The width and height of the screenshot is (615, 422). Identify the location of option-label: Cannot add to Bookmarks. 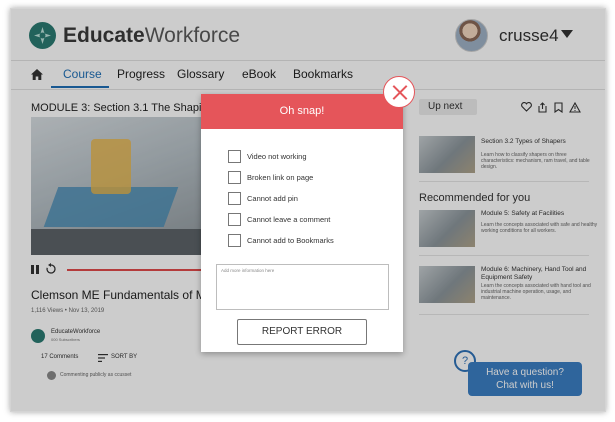
(290, 240).